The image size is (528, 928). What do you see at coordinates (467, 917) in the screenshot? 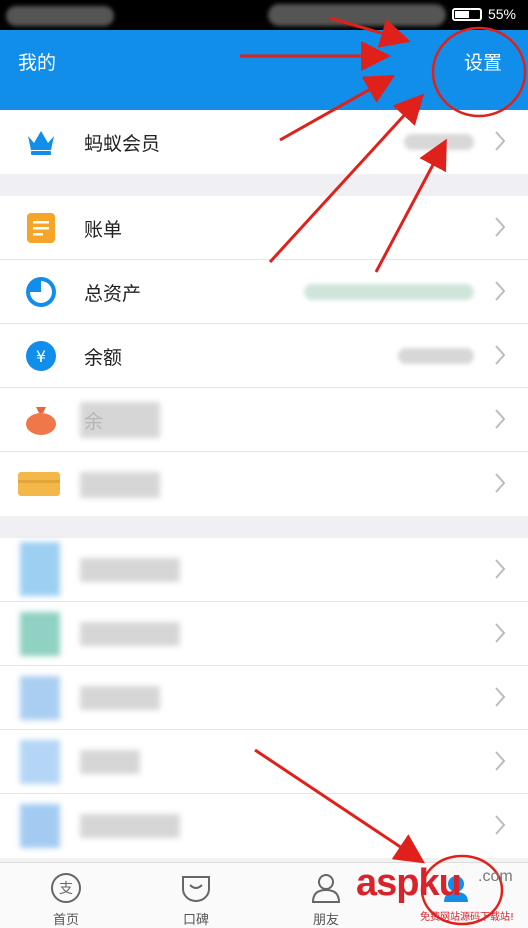
I see `watermark-tagline: 免费网站源码下载站!` at bounding box center [467, 917].